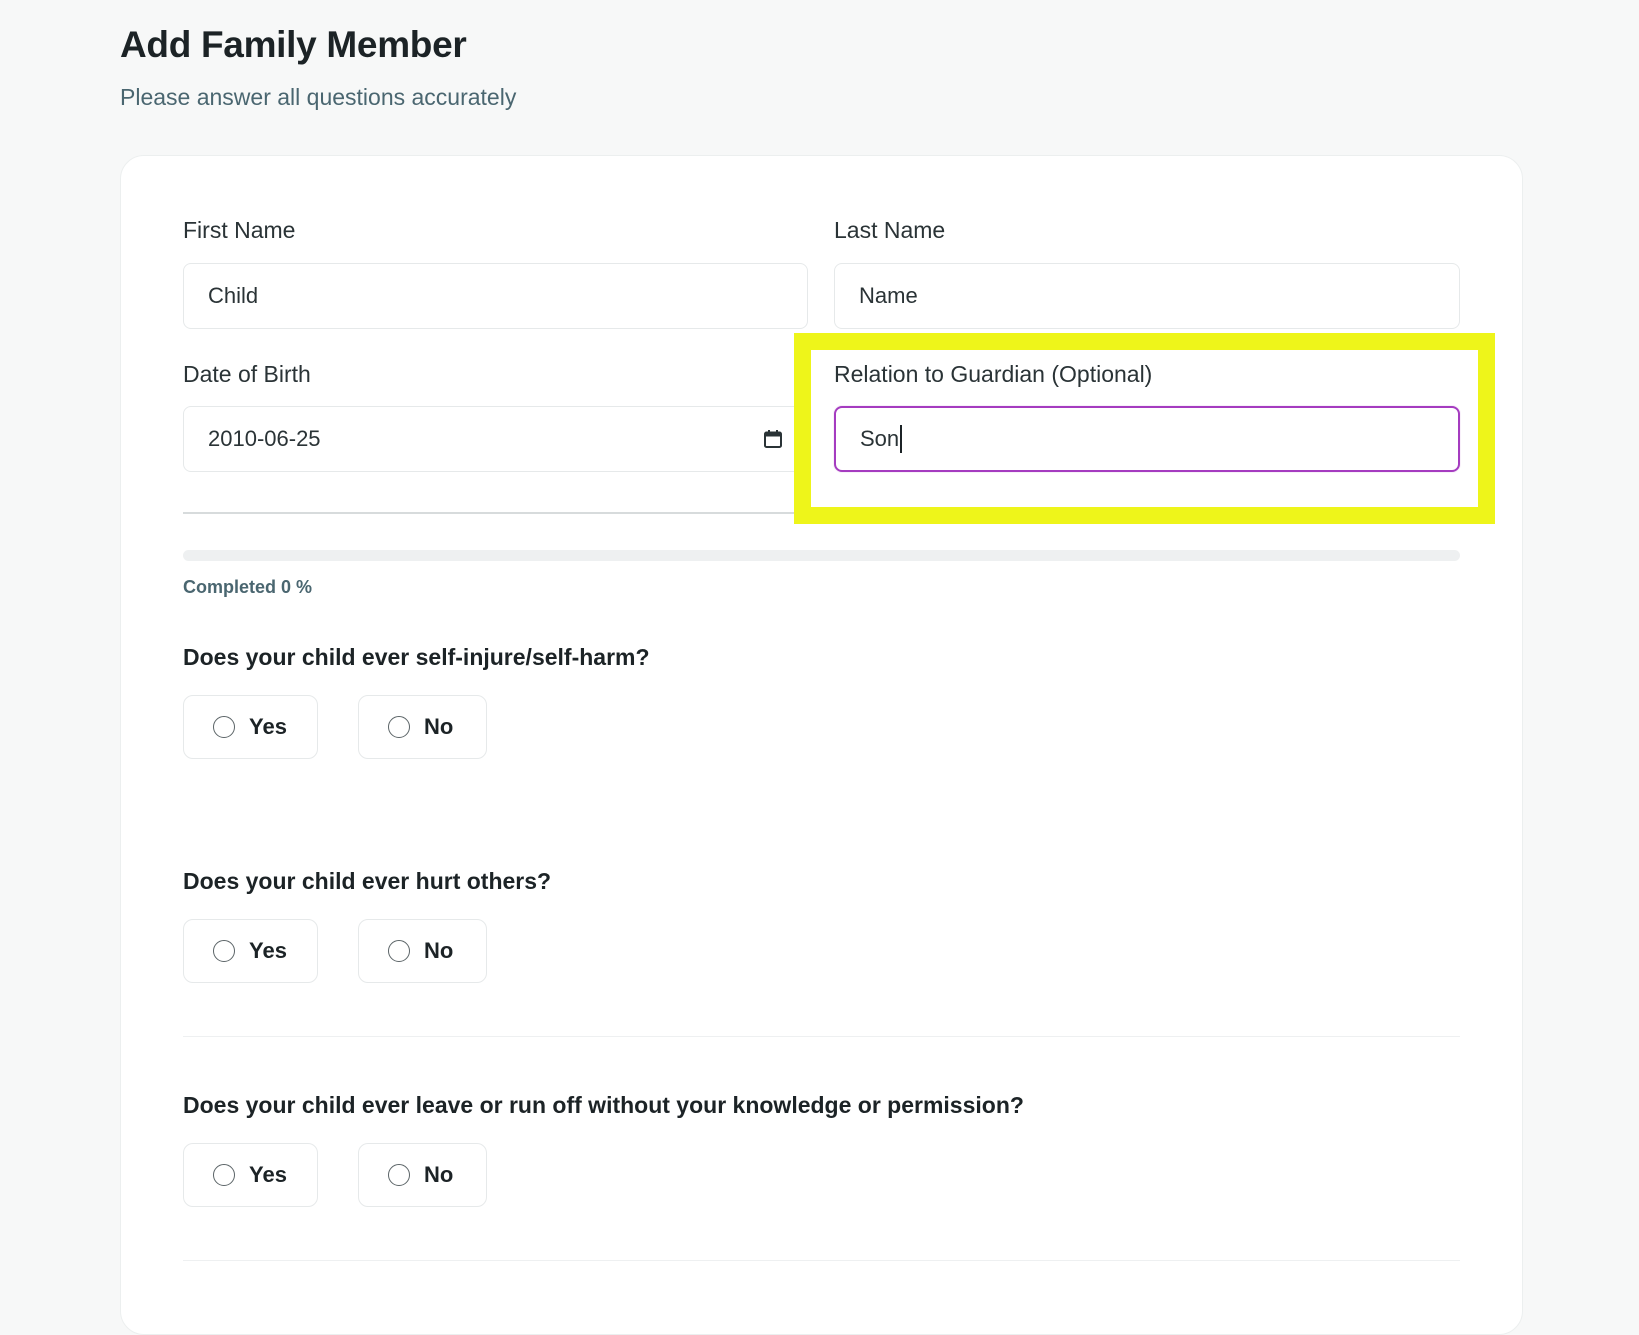  What do you see at coordinates (264, 438) in the screenshot?
I see `date-of-birth-value: 2010-06-25` at bounding box center [264, 438].